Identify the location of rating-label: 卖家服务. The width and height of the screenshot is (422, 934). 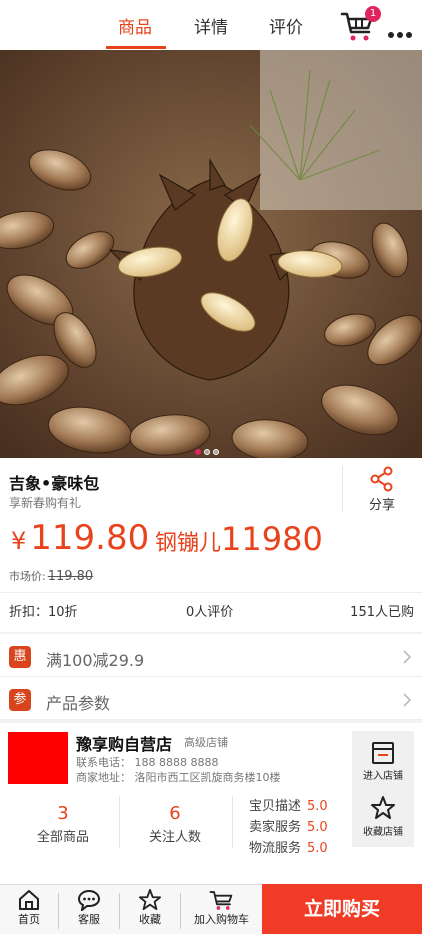
(275, 827).